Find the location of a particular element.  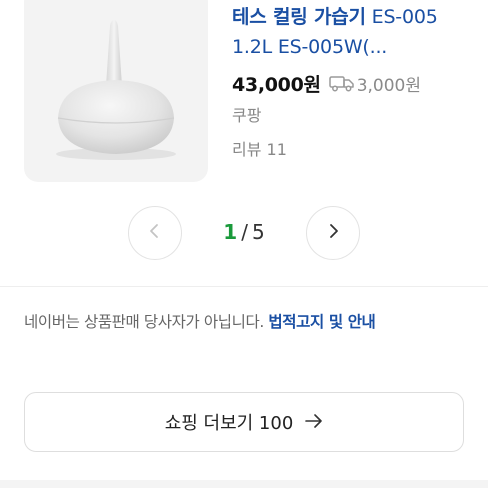

shipping-fee: 3,000원 is located at coordinates (389, 85).